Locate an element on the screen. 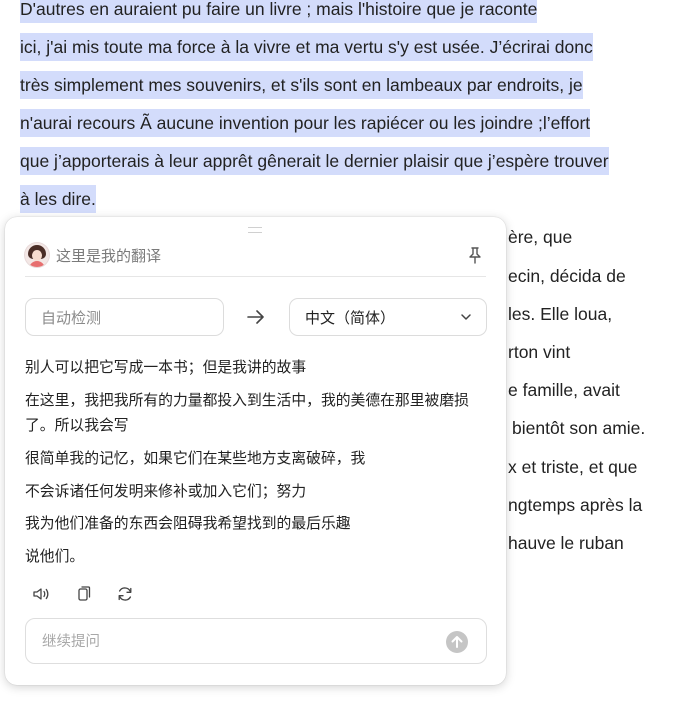 This screenshot has height=711, width=687. chevron-down-icon is located at coordinates (466, 317).